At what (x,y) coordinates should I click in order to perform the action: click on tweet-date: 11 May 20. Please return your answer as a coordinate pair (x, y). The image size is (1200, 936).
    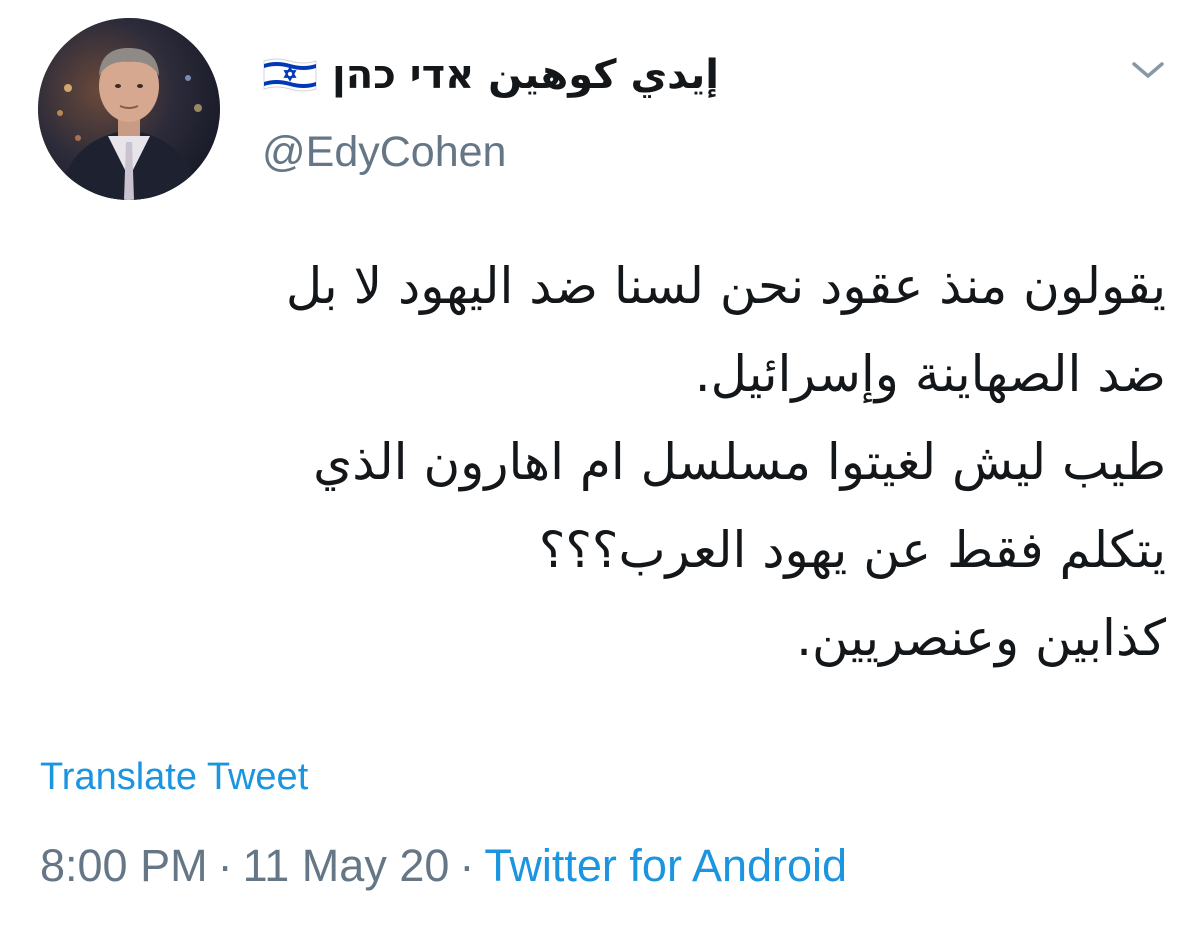
    Looking at the image, I should click on (346, 866).